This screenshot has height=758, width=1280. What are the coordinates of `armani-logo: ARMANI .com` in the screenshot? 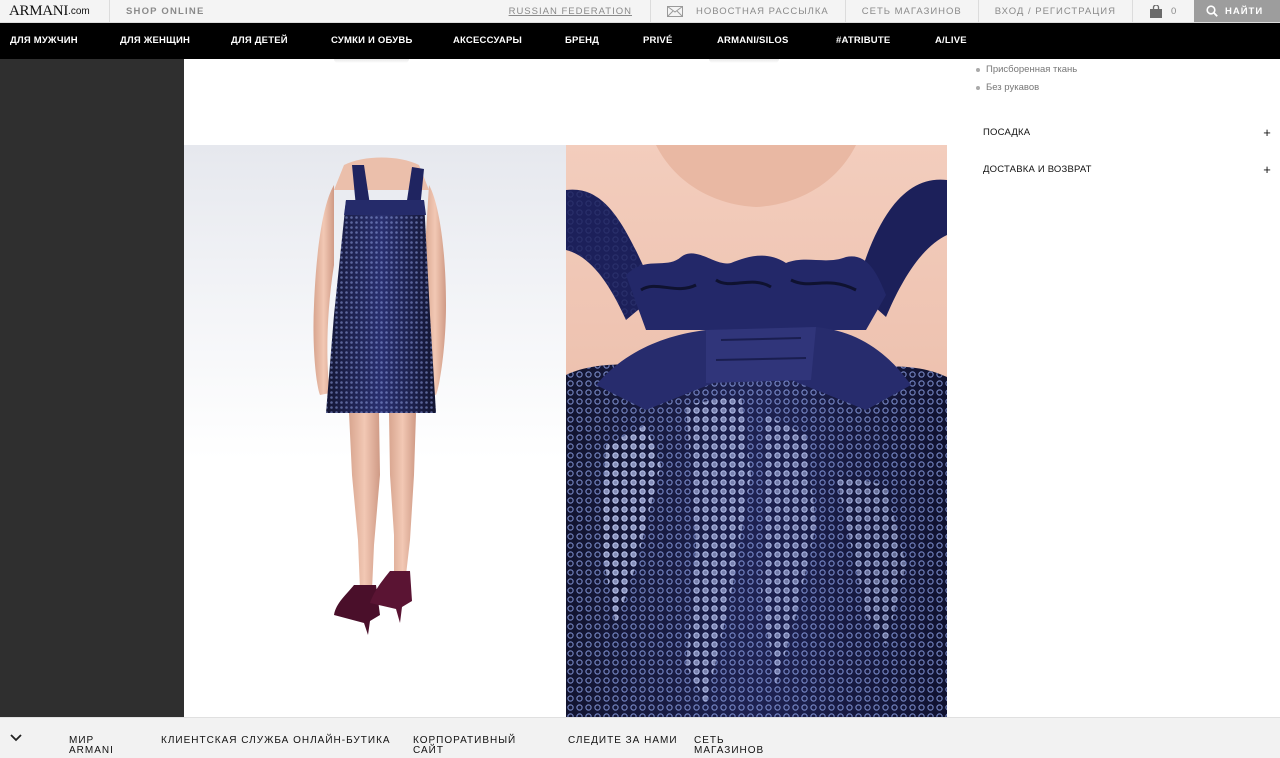 It's located at (55, 11).